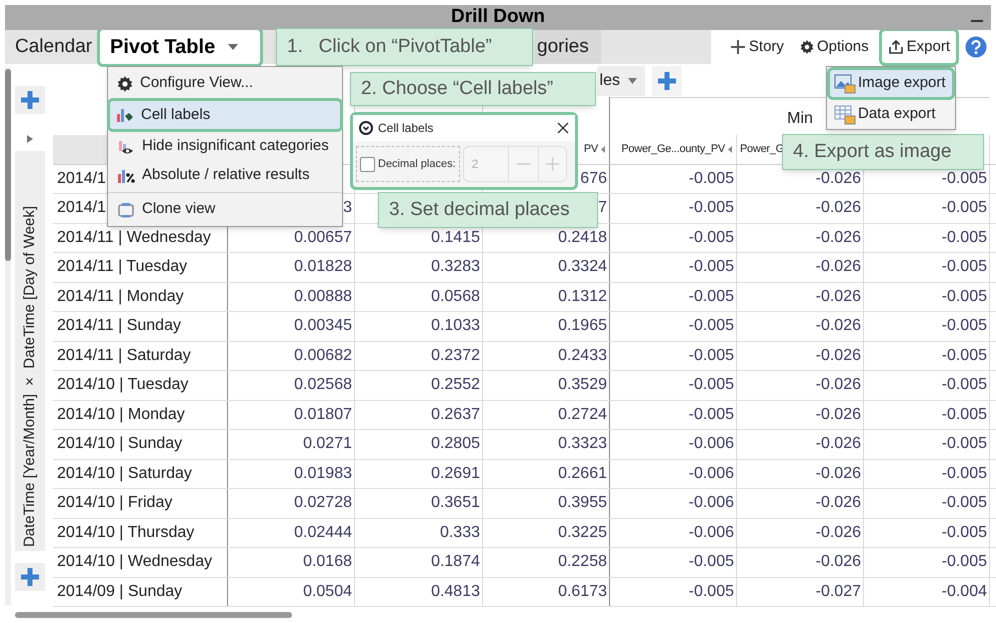 The width and height of the screenshot is (996, 623). I want to click on tab: Pivot Table, so click(180, 47).